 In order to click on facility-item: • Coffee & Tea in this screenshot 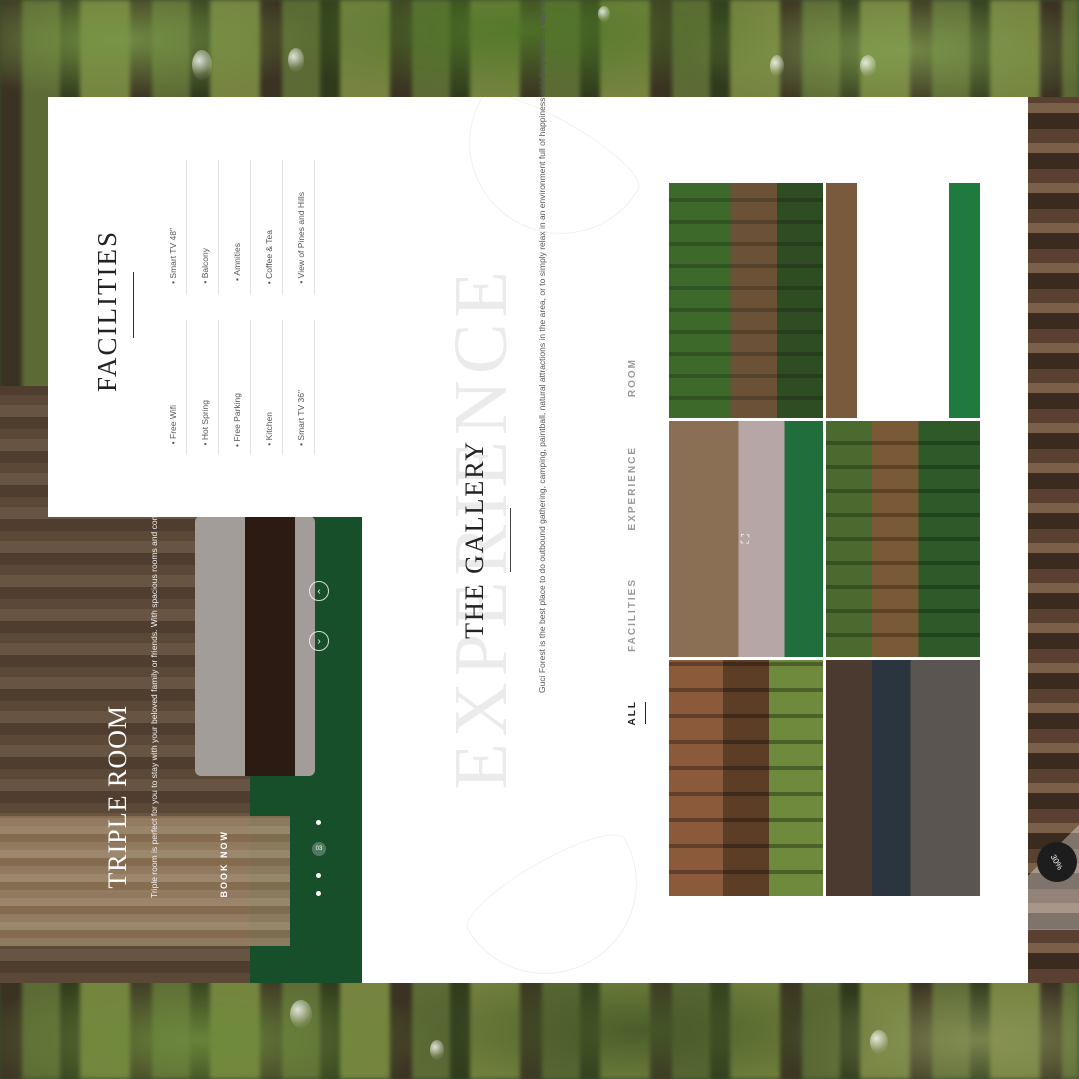, I will do `click(269, 257)`.